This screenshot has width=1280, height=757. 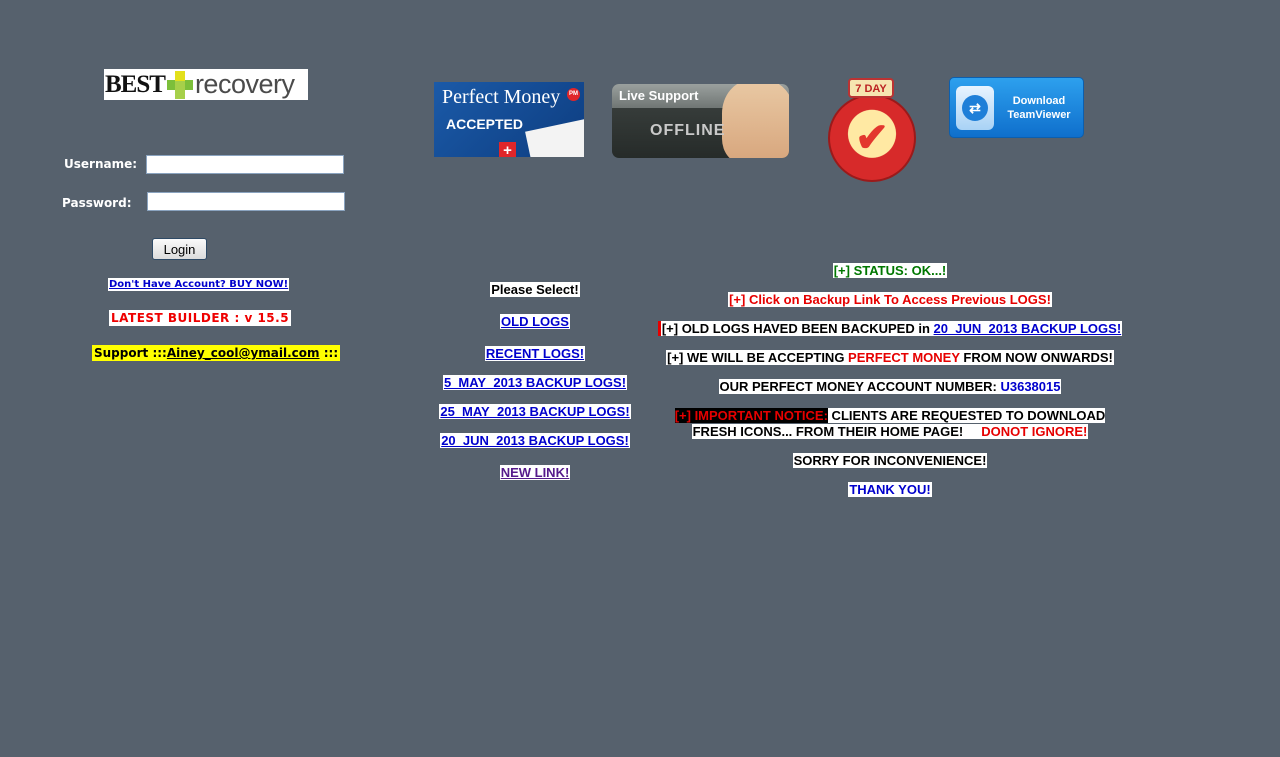 I want to click on password-input, so click(x=246, y=201).